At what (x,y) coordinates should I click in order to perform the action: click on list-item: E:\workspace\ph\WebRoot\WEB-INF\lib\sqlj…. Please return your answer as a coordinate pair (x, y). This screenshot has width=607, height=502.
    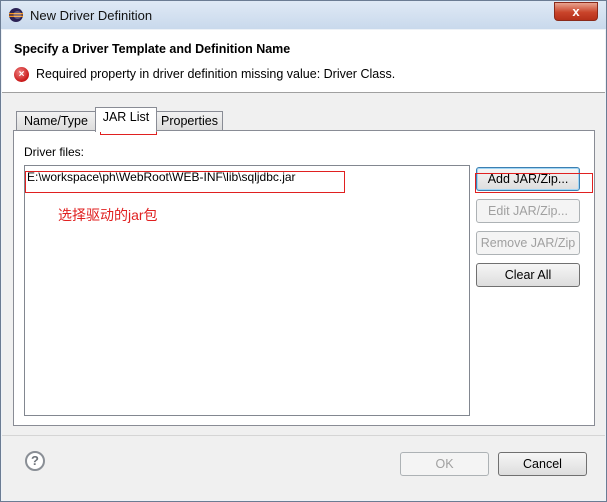
    Looking at the image, I should click on (161, 177).